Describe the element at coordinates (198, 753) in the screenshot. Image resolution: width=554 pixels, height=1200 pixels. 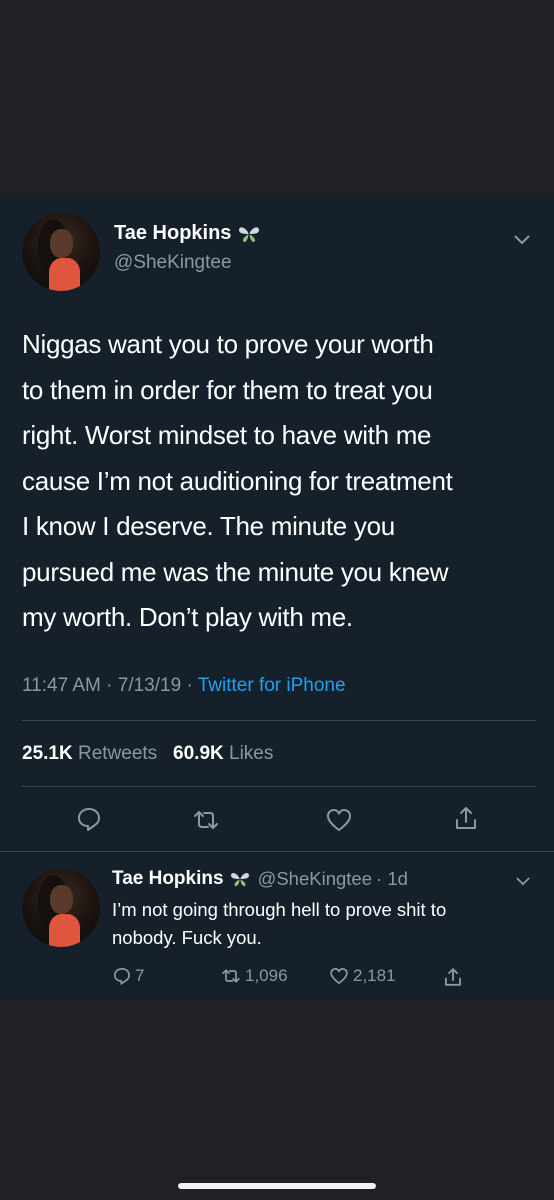
I see `likes-count: 60.9K` at that location.